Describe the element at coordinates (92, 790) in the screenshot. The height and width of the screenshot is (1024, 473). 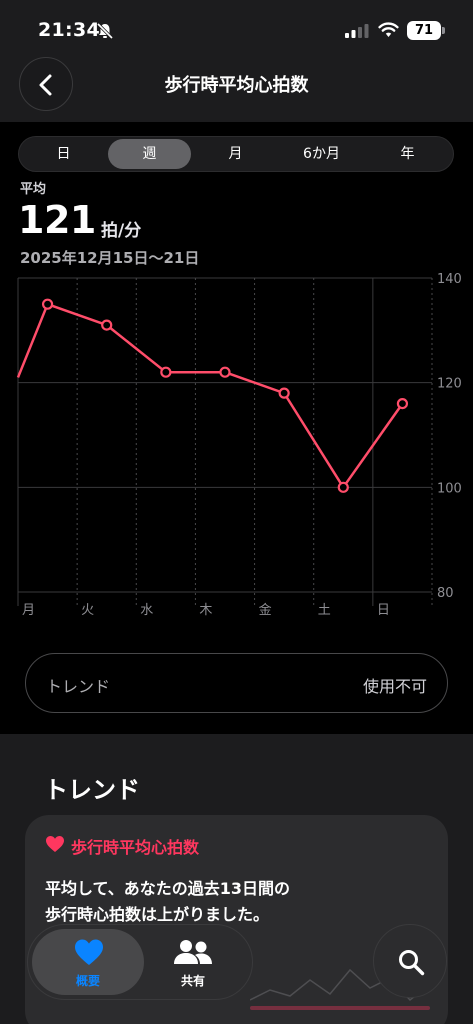
I see `trends-section-title: トレンド` at that location.